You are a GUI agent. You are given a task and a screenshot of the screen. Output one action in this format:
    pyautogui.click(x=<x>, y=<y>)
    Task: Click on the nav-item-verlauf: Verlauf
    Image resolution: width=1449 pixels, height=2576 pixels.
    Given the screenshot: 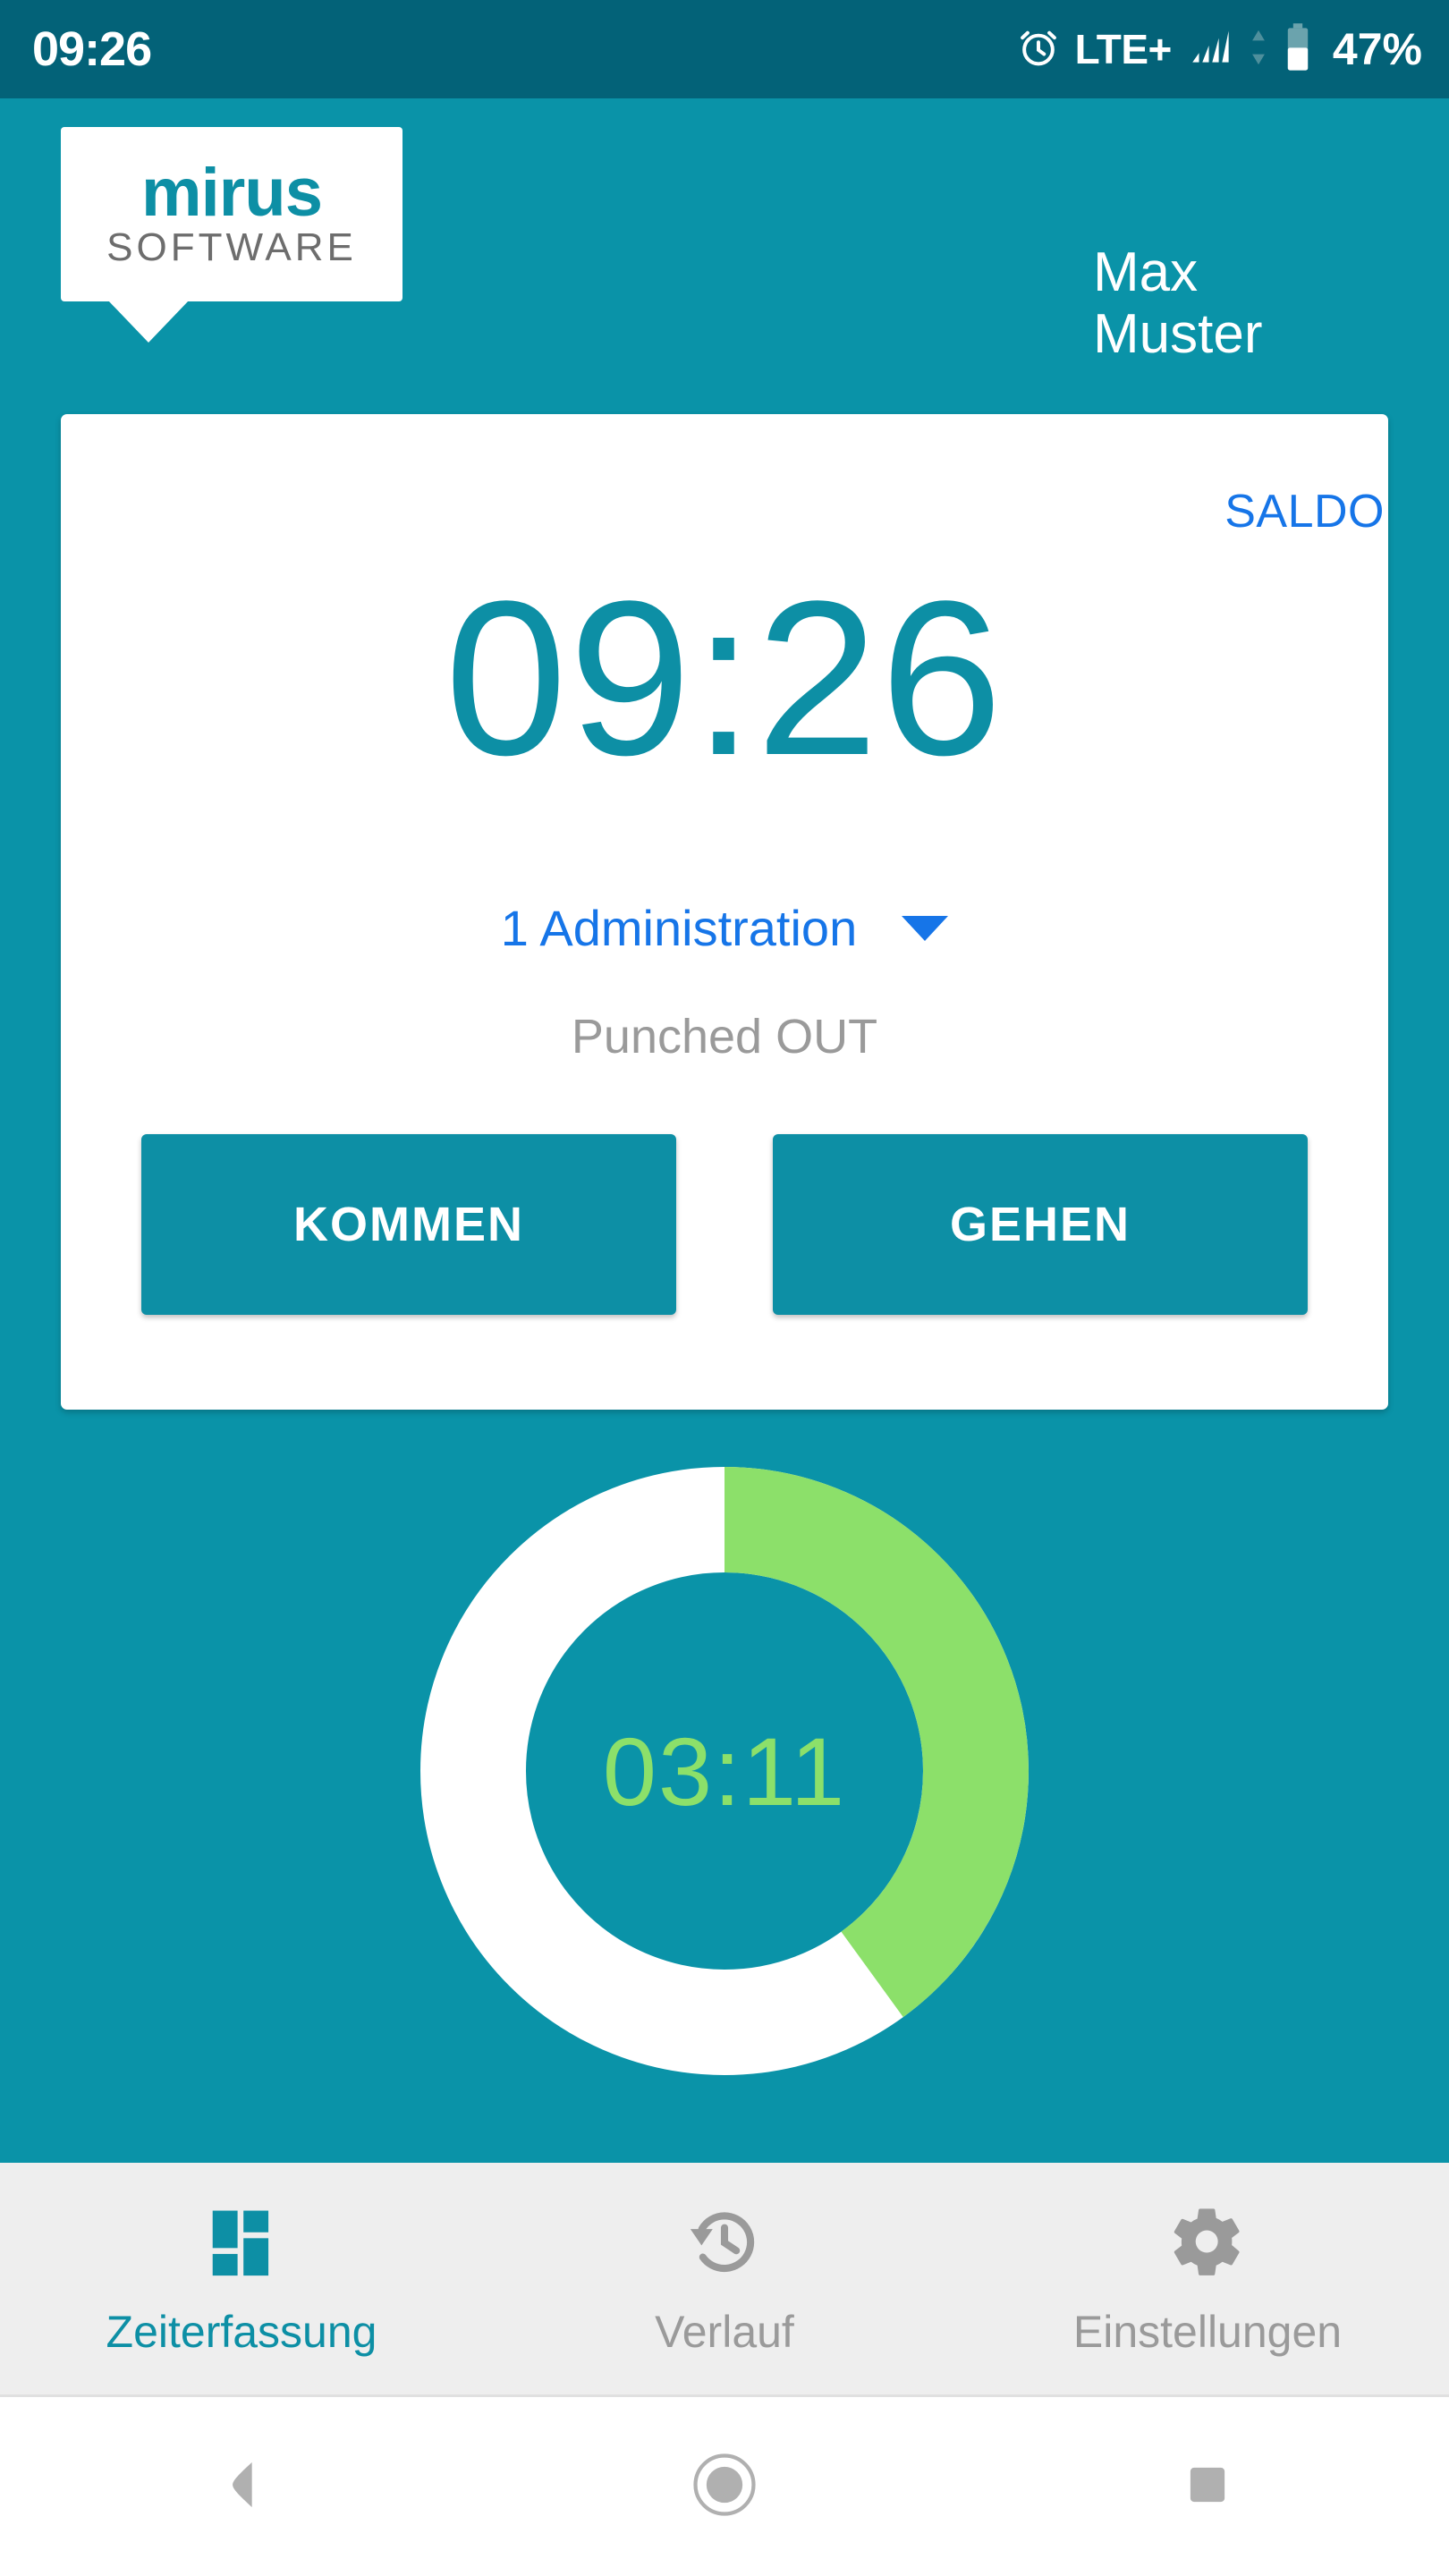 What is the action you would take?
    pyautogui.click(x=724, y=2278)
    